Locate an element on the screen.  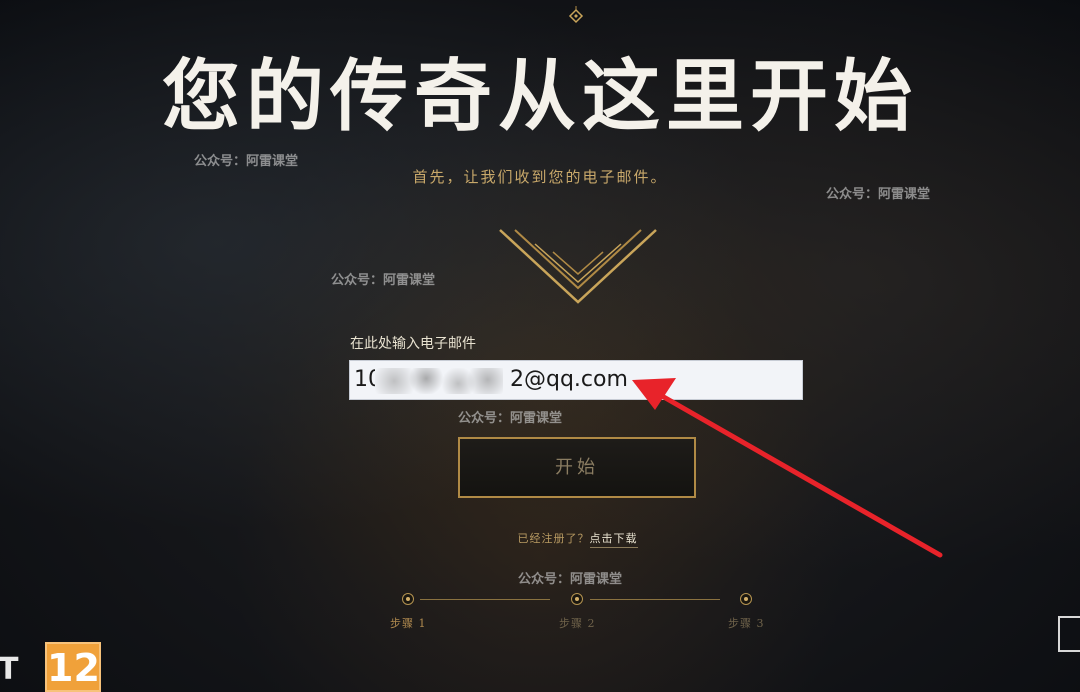
already-registered-row: 已经注册了？点击下载 is located at coordinates (540, 539).